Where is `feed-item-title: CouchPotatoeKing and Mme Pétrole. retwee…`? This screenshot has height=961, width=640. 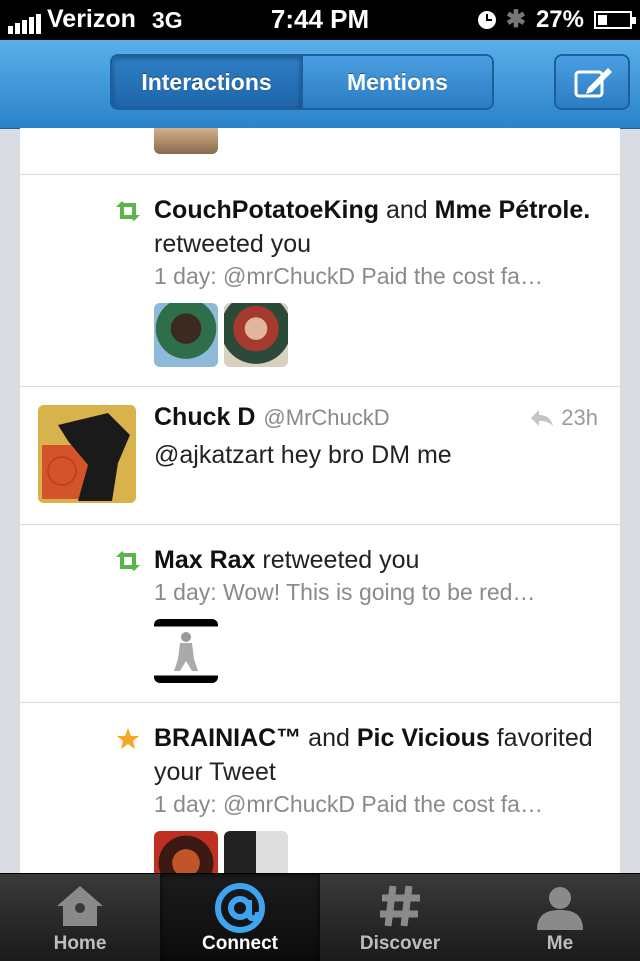 feed-item-title: CouchPotatoeKing and Mme Pétrole. retwee… is located at coordinates (377, 227).